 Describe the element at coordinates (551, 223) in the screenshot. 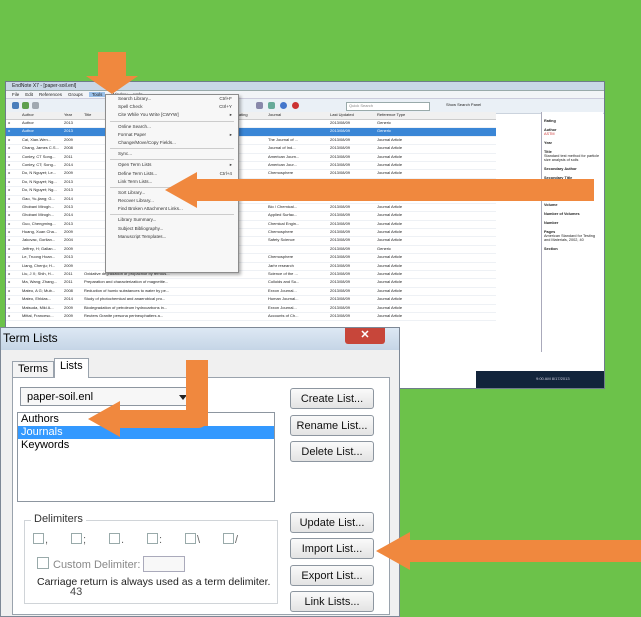

I see `preview-field-label: Number` at that location.